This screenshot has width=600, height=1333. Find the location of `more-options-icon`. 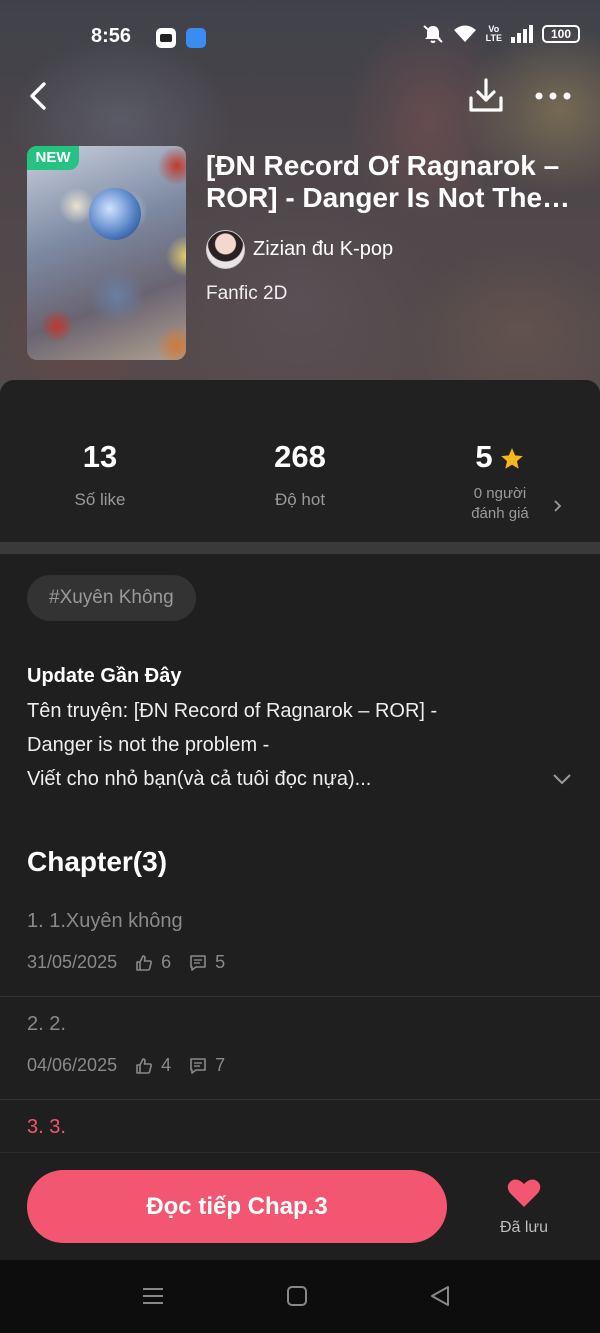

more-options-icon is located at coordinates (553, 96).